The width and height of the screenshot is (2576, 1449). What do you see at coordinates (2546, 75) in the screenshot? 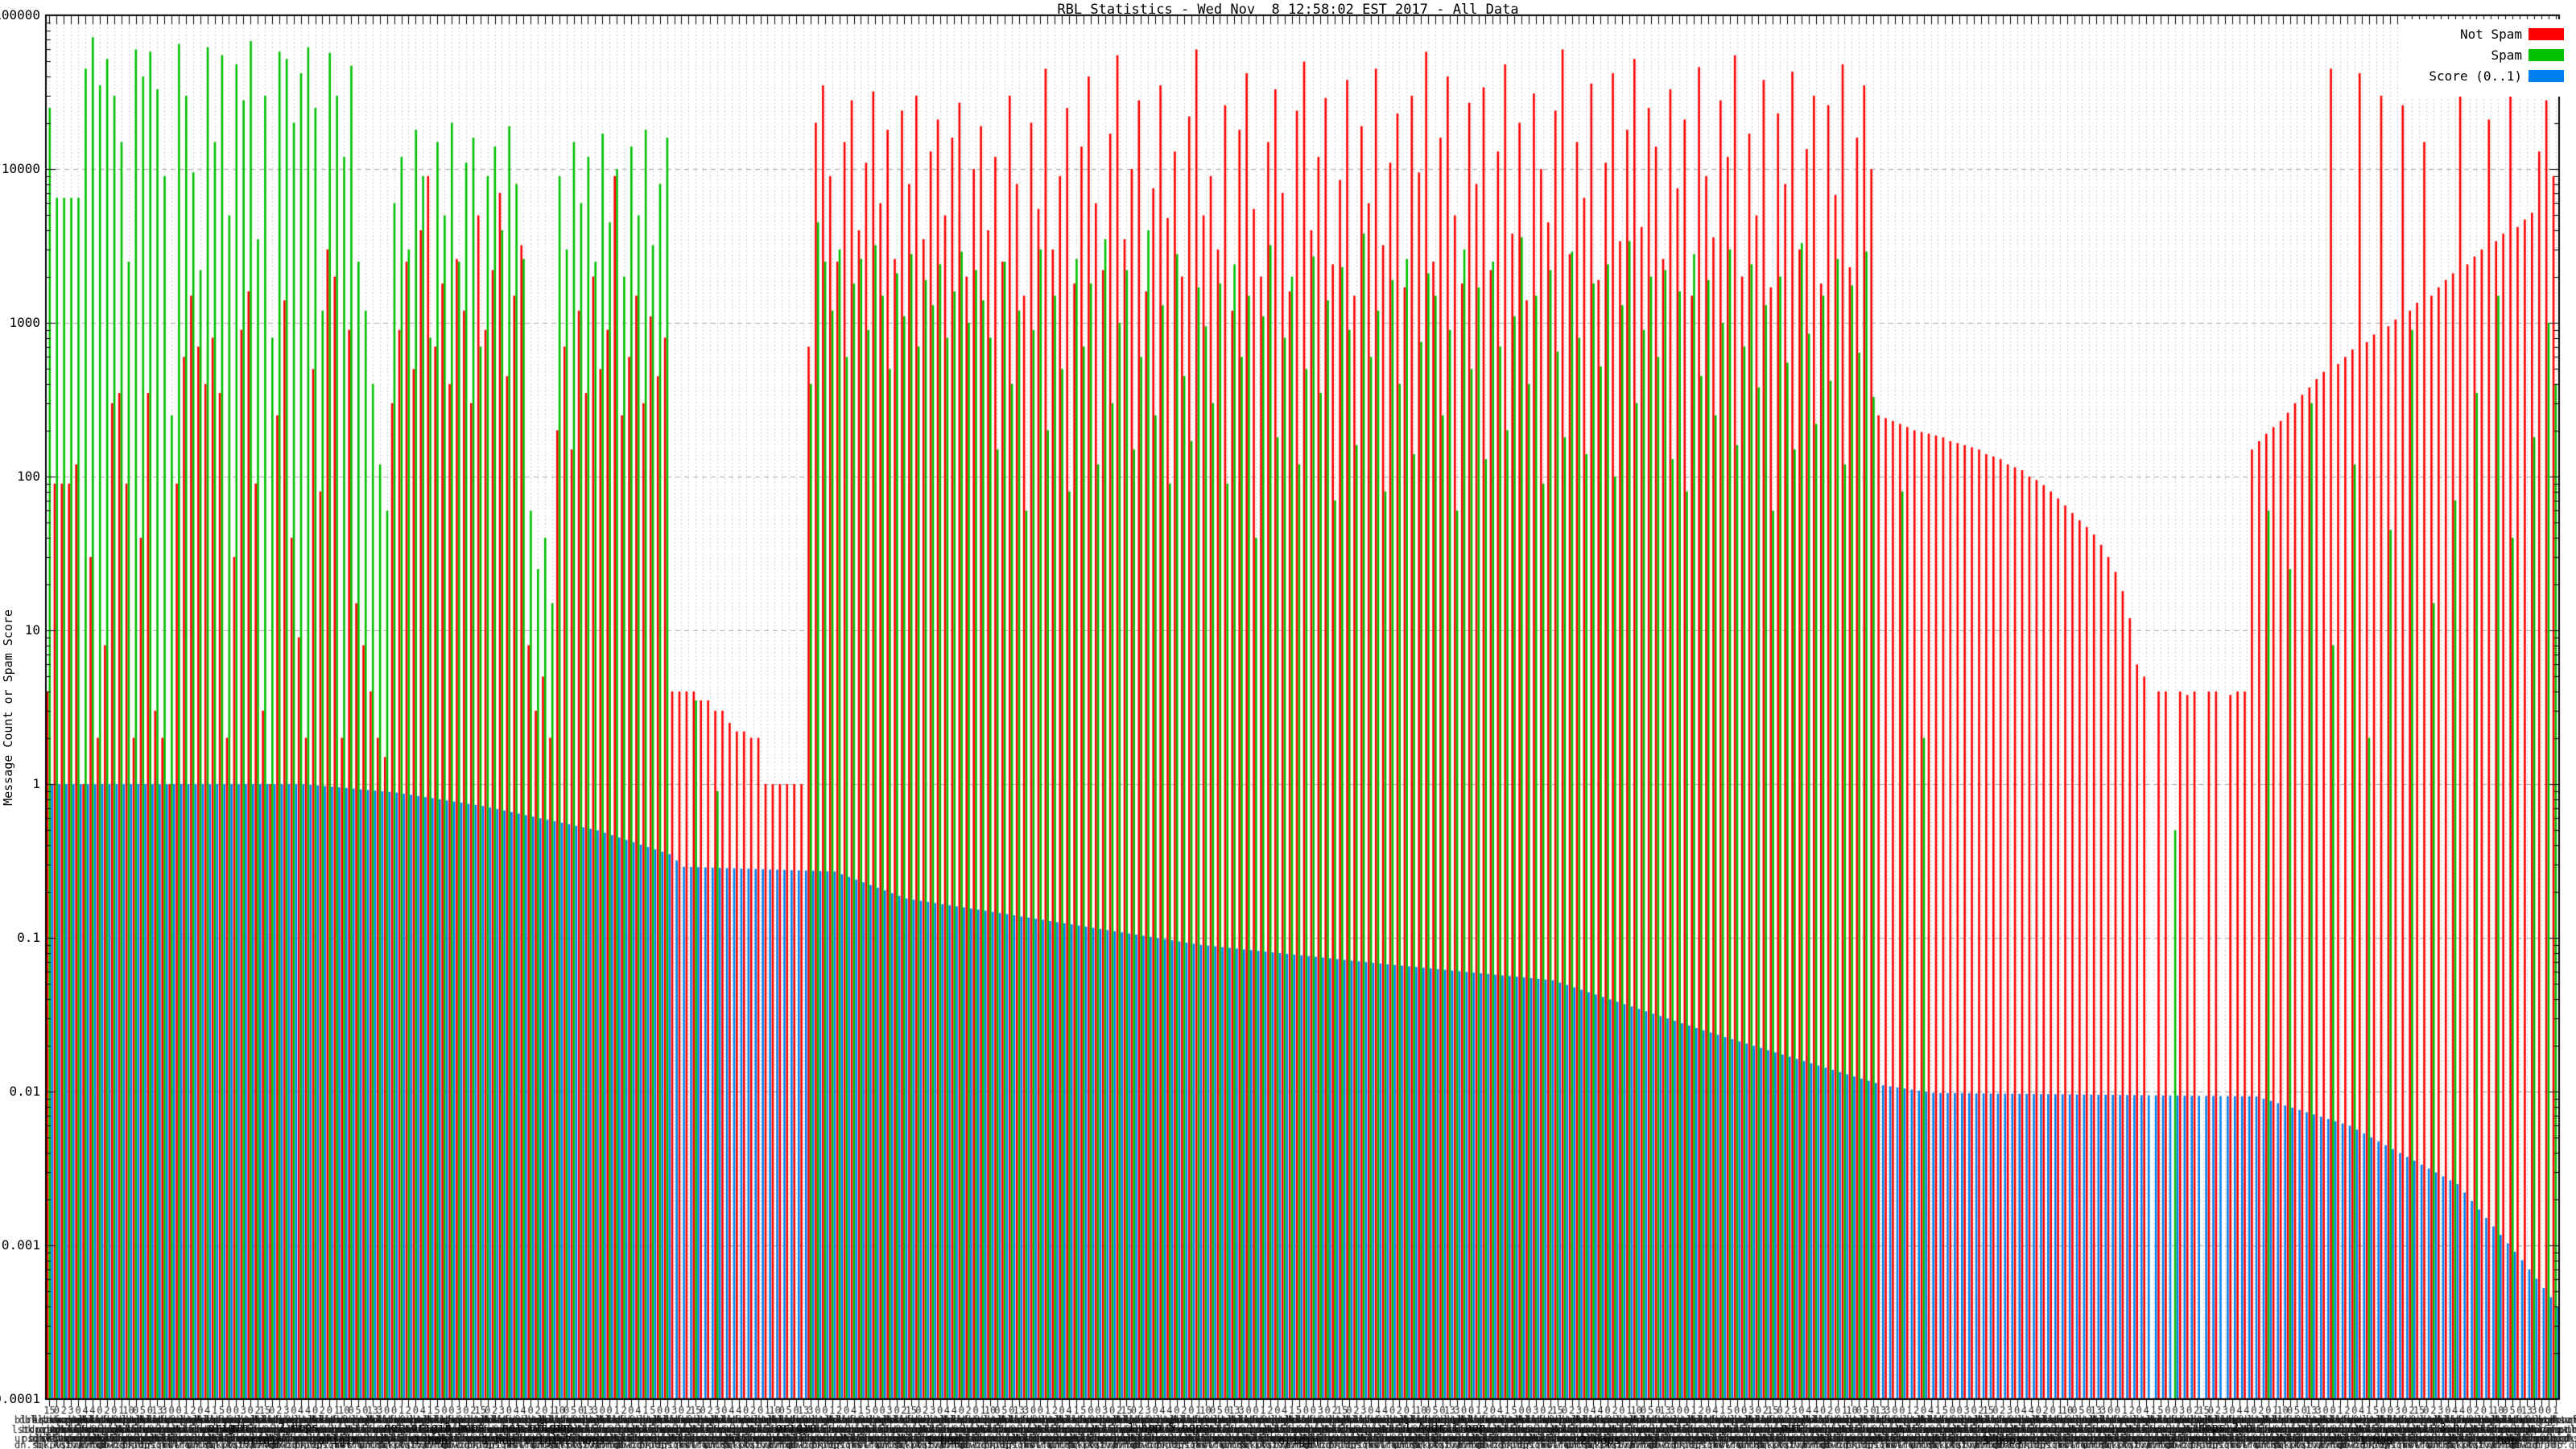
I see `score-swatch` at bounding box center [2546, 75].